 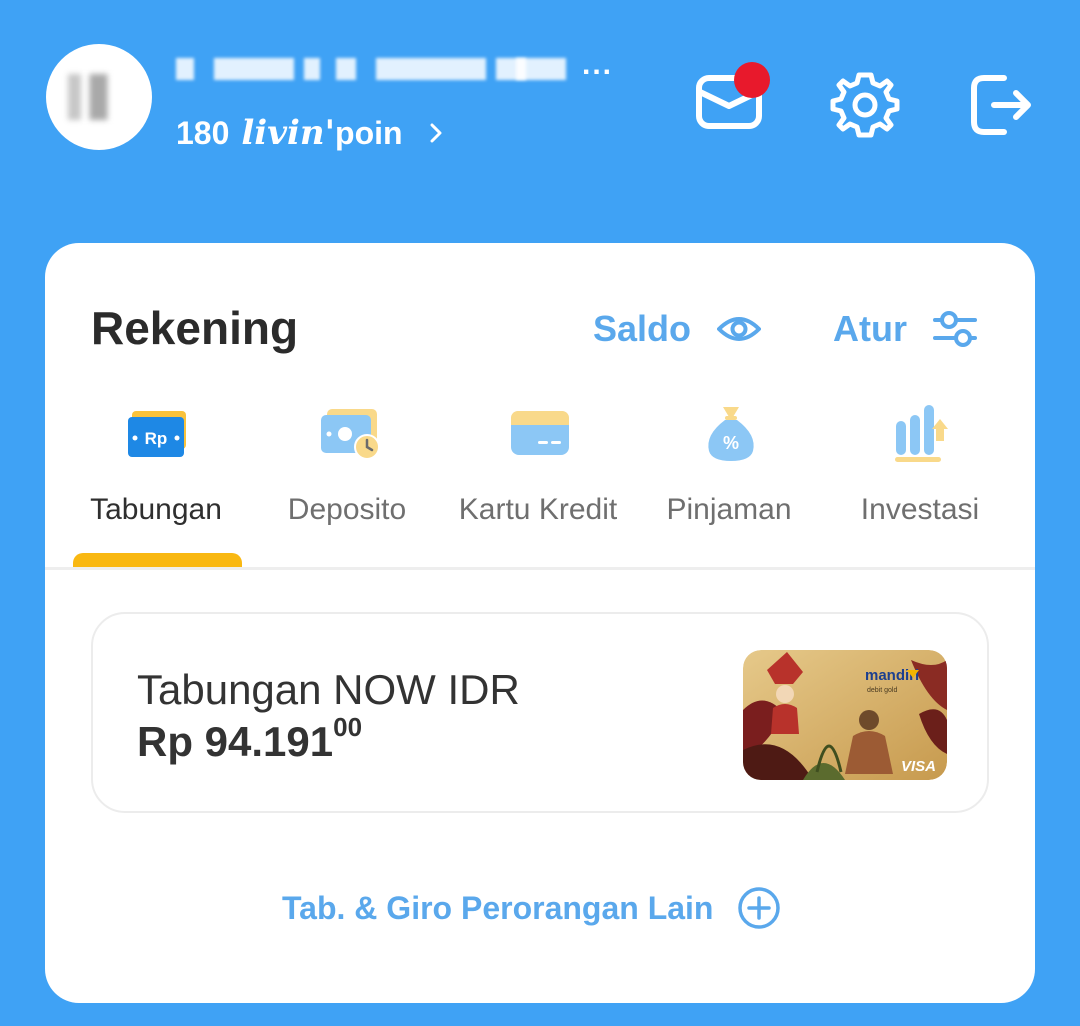 I want to click on avatar, so click(x=99, y=97).